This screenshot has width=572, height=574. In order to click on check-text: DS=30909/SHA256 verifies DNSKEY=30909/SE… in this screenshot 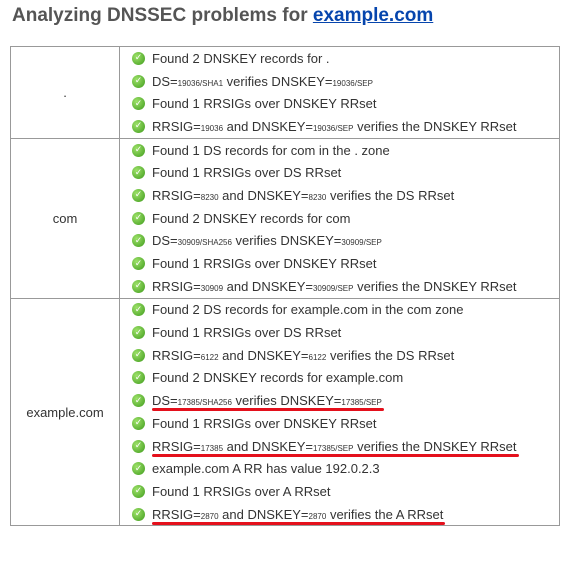, I will do `click(267, 240)`.